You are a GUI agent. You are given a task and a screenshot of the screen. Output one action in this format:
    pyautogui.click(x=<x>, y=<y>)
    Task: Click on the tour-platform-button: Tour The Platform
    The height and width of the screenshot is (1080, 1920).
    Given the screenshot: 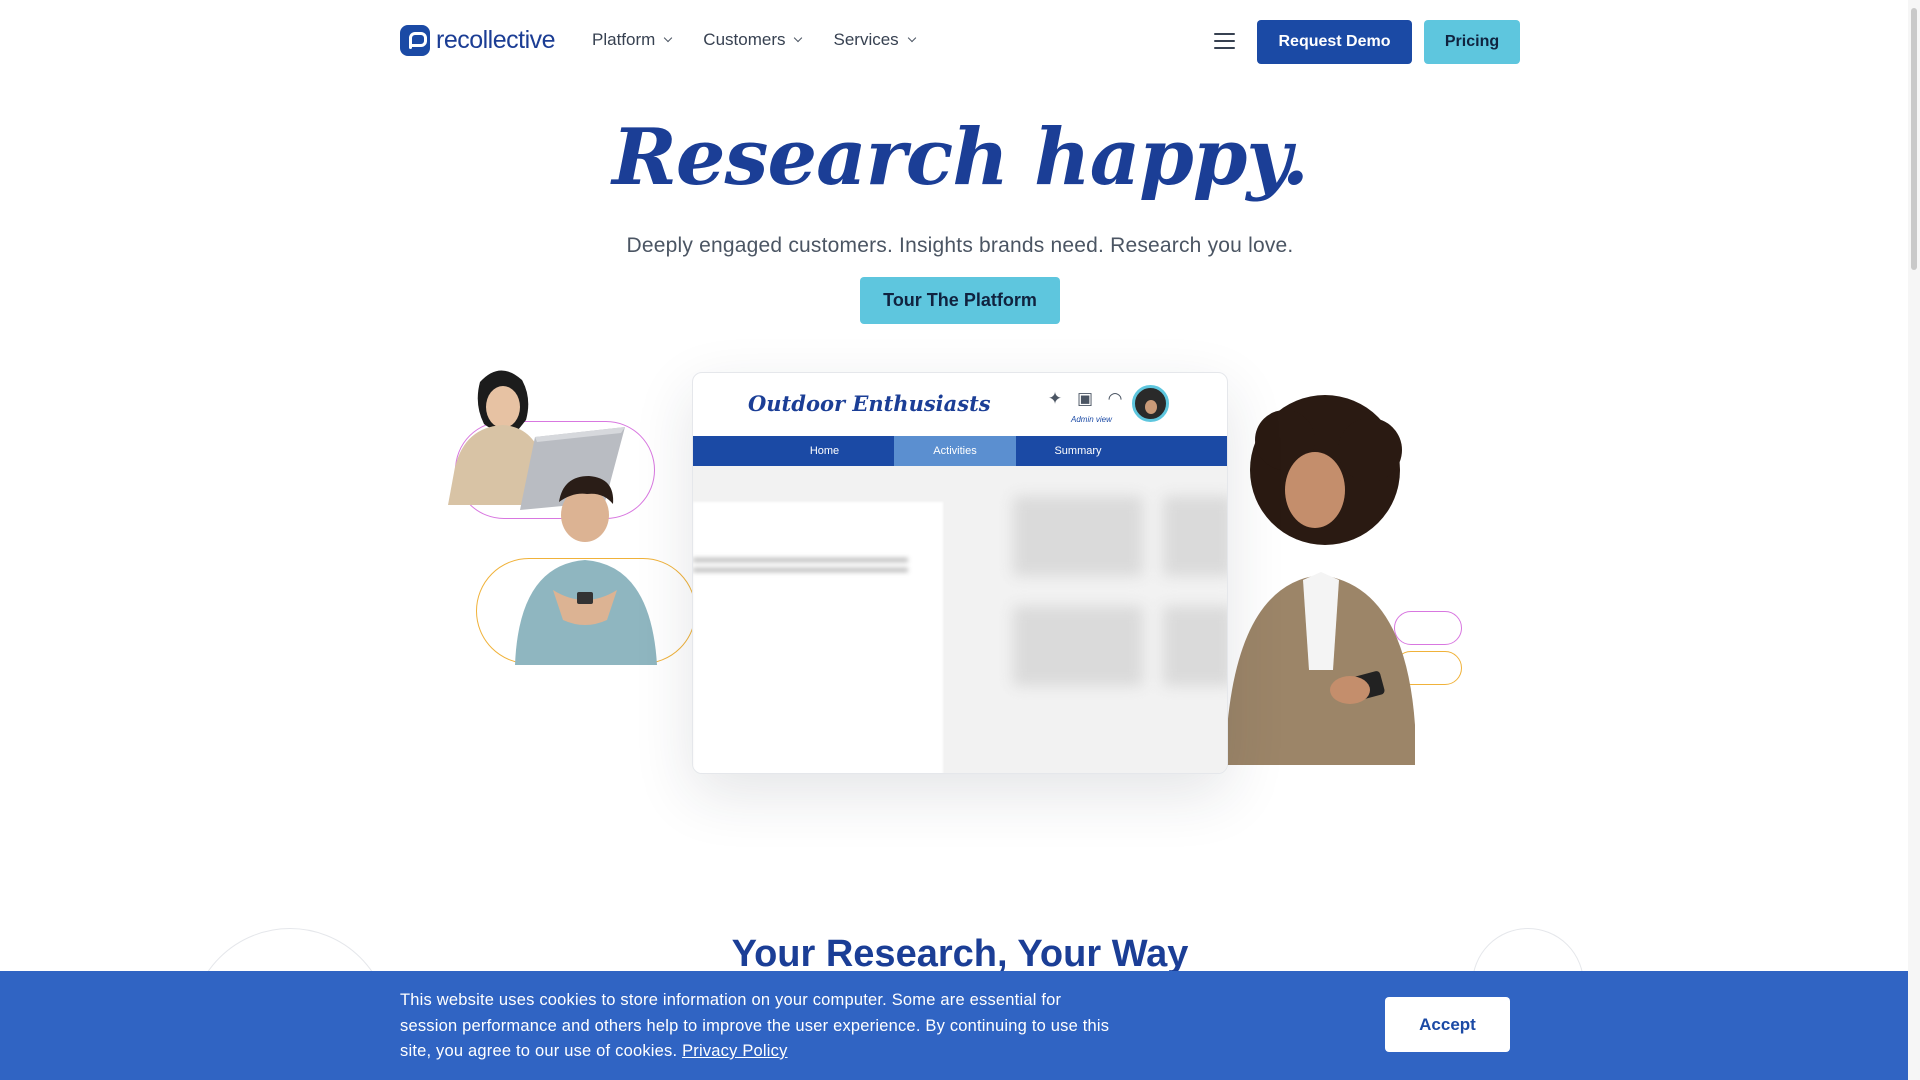 What is the action you would take?
    pyautogui.click(x=960, y=300)
    